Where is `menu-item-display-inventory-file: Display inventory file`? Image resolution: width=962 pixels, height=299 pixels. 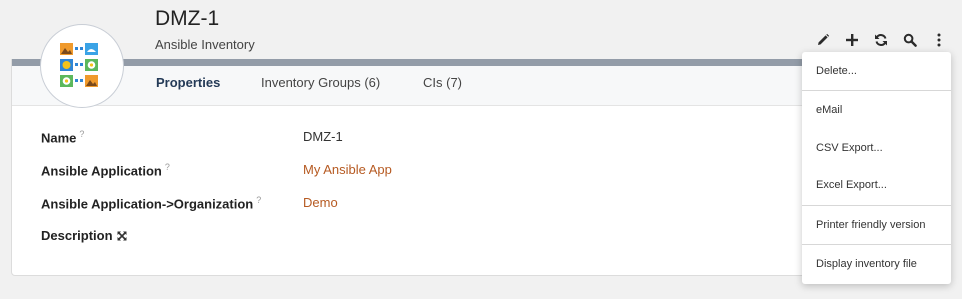
menu-item-display-inventory-file: Display inventory file is located at coordinates (866, 264).